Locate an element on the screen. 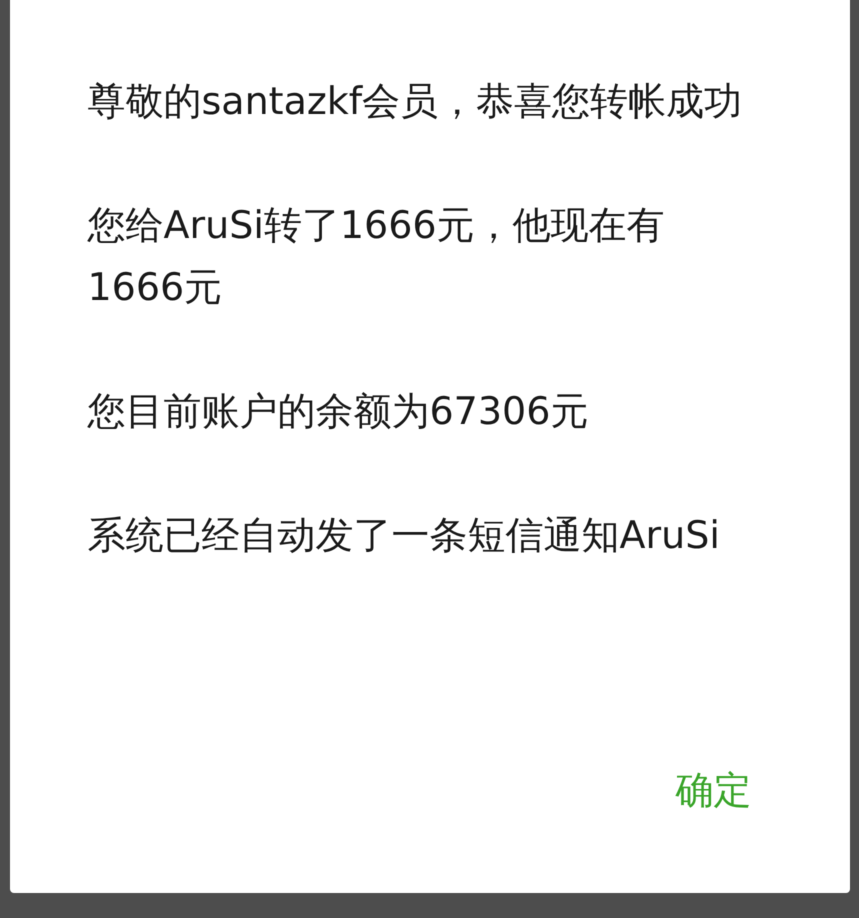 This screenshot has height=918, width=859. message-text: 尊敬的santazkf会员，恭喜您转帐成功 is located at coordinates (416, 101).